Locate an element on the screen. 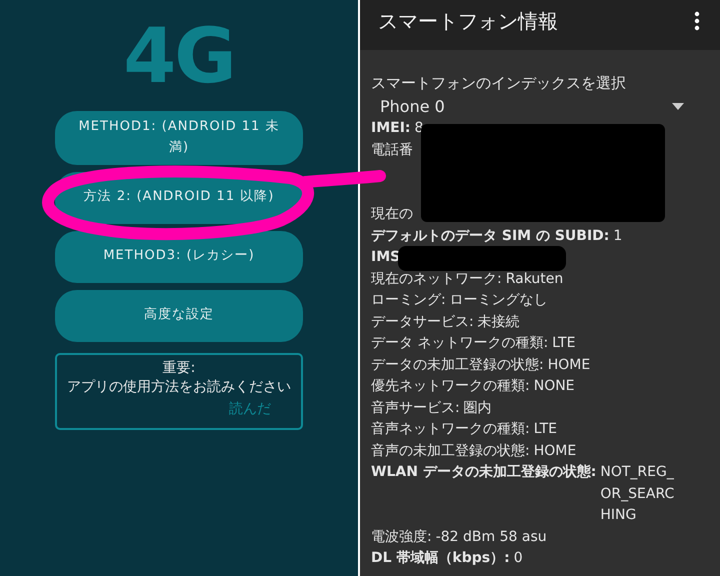 The width and height of the screenshot is (720, 576). info-label: DL 帯域幅（kbps）: is located at coordinates (440, 558).